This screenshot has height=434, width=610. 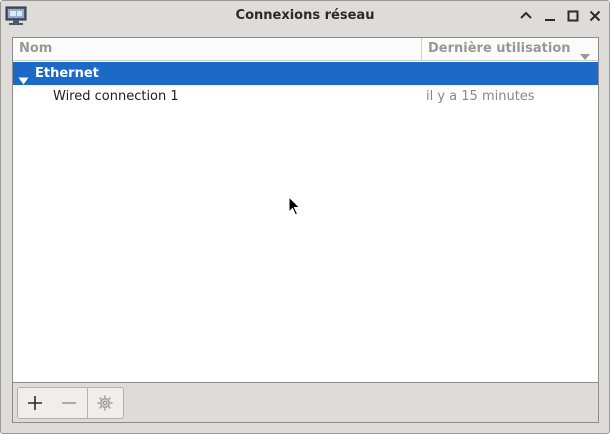 I want to click on edit-connection-button, so click(x=106, y=403).